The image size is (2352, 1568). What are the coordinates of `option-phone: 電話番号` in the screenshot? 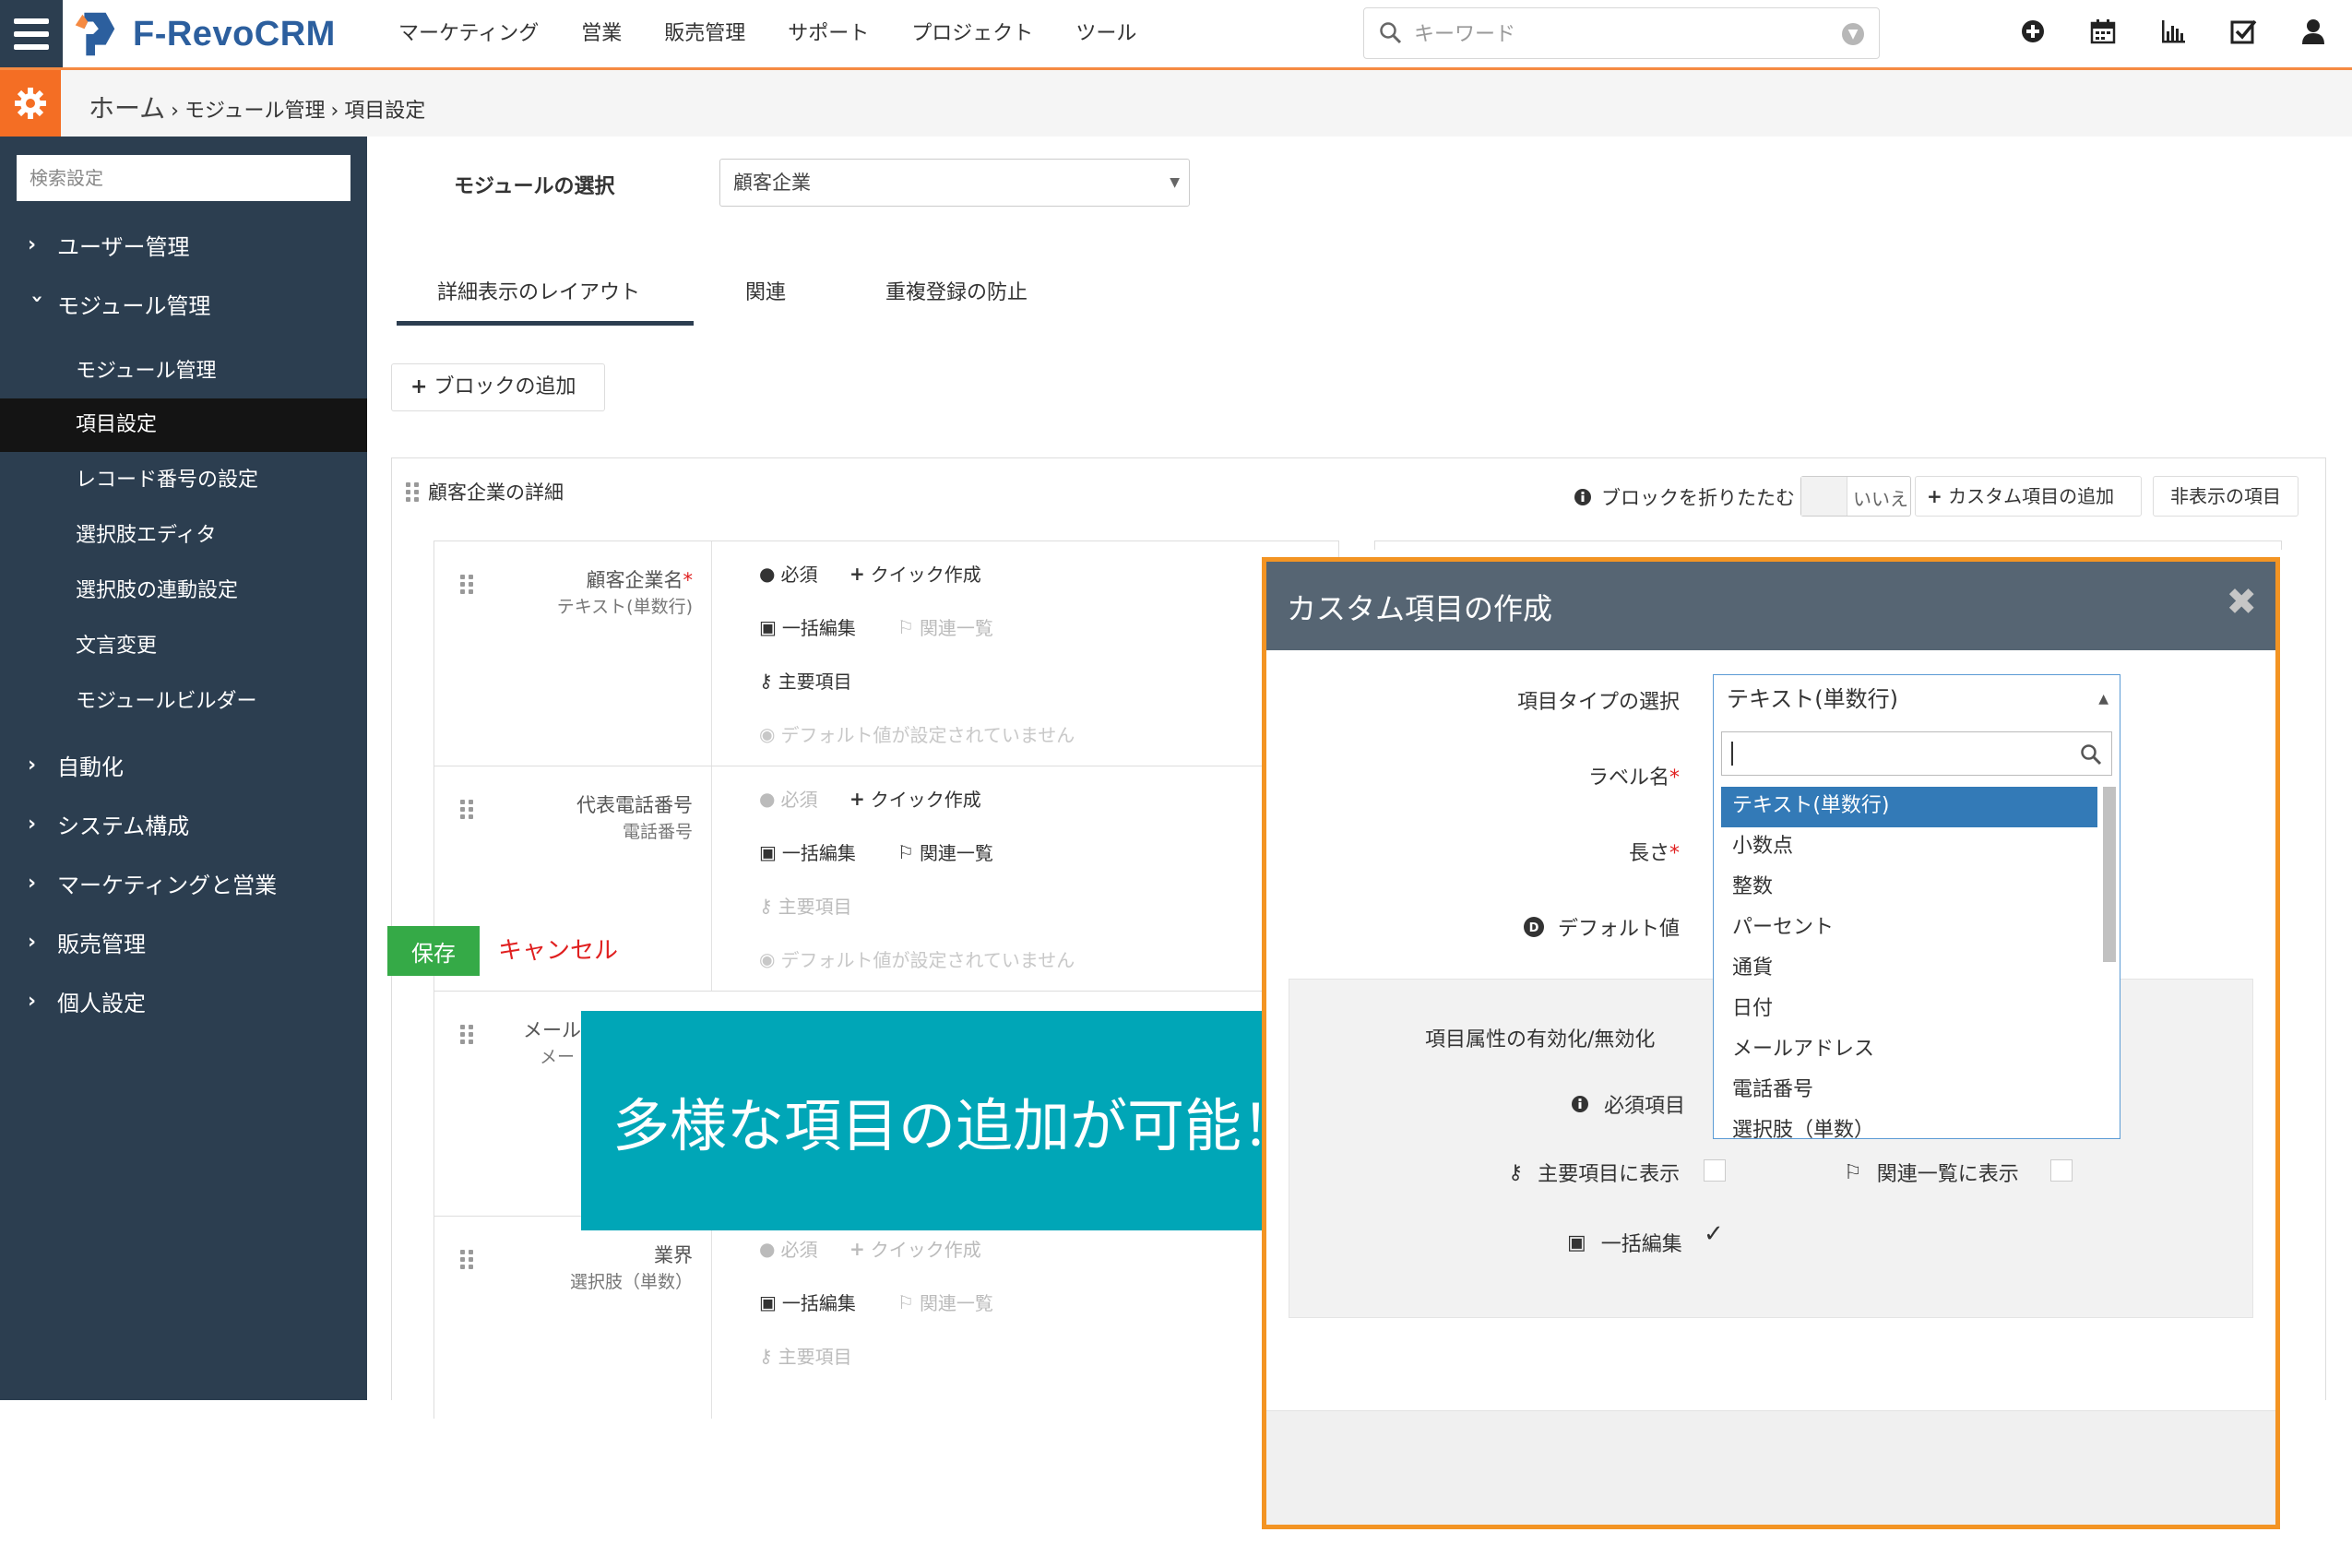 It's located at (1909, 1091).